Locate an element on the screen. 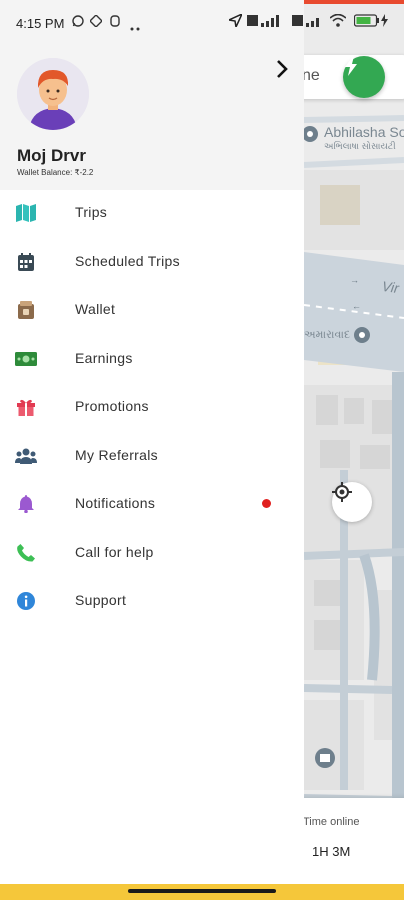 The image size is (404, 900). notification-badge is located at coordinates (266, 503).